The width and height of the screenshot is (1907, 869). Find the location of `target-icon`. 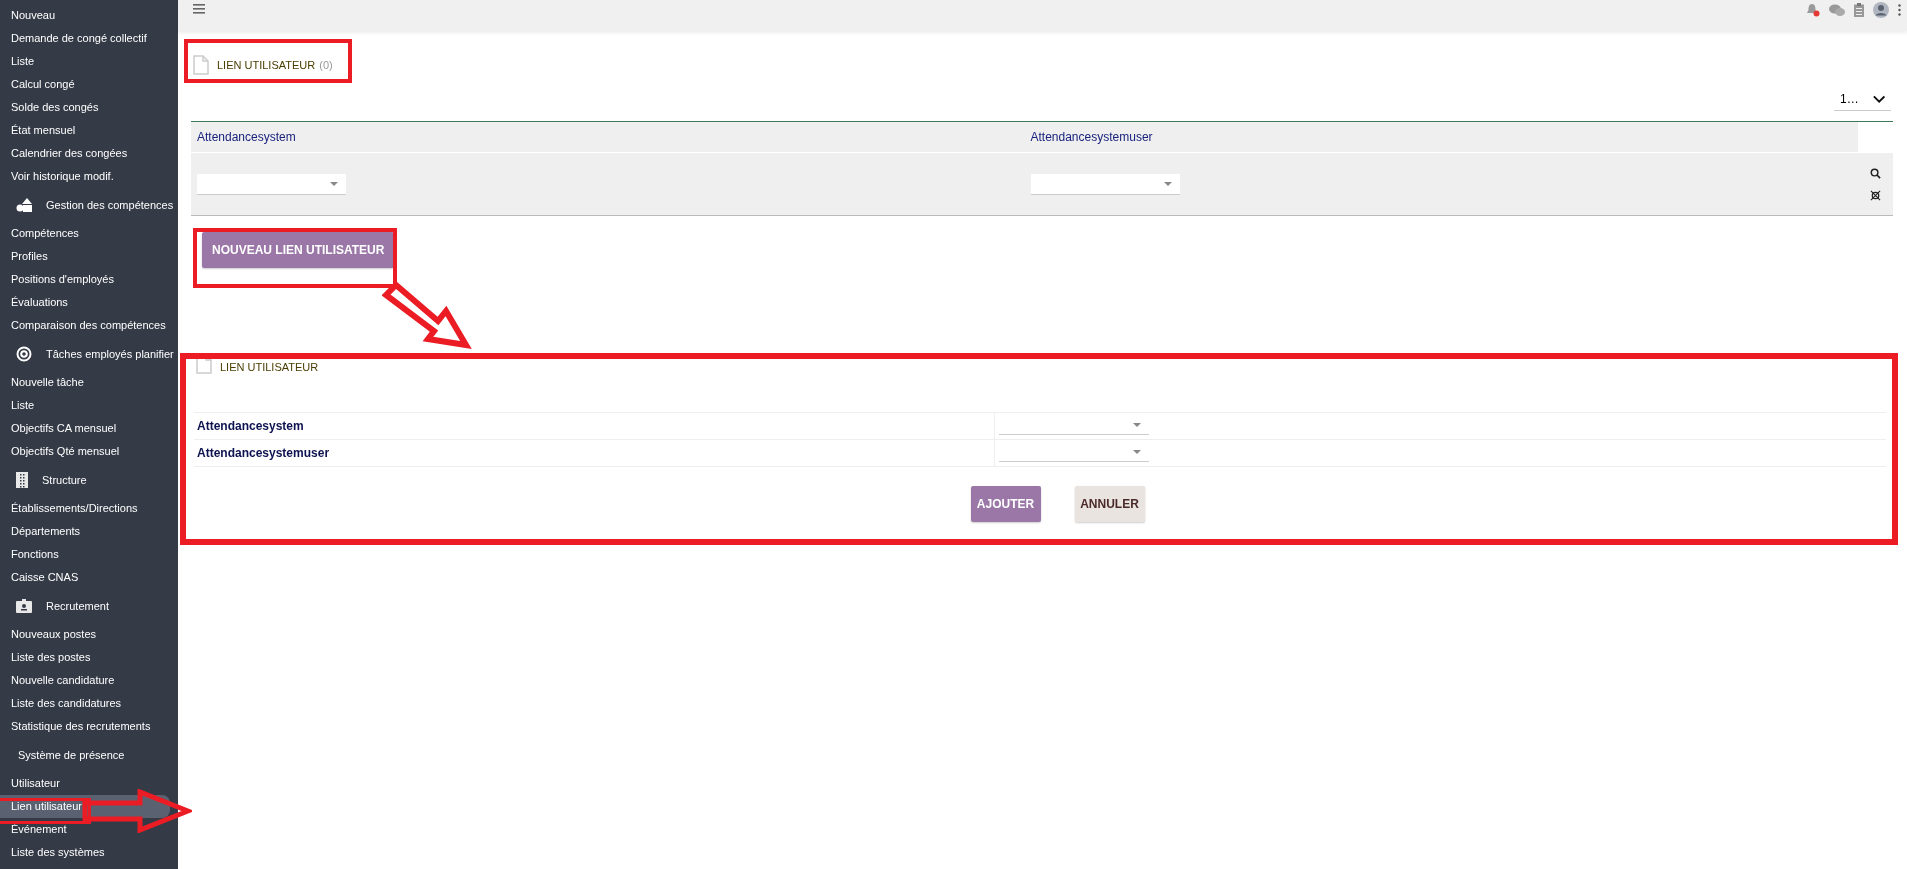

target-icon is located at coordinates (24, 354).